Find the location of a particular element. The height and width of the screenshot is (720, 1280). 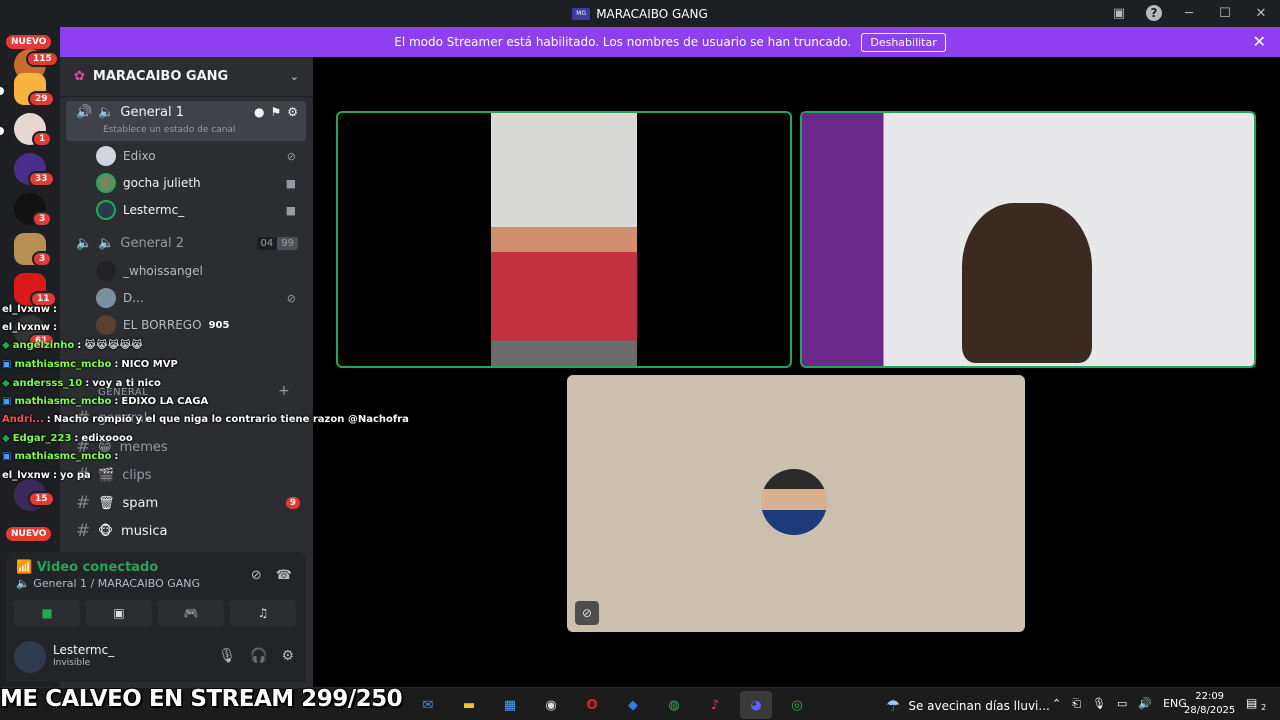

outlook-icon: ✉ is located at coordinates (428, 705).